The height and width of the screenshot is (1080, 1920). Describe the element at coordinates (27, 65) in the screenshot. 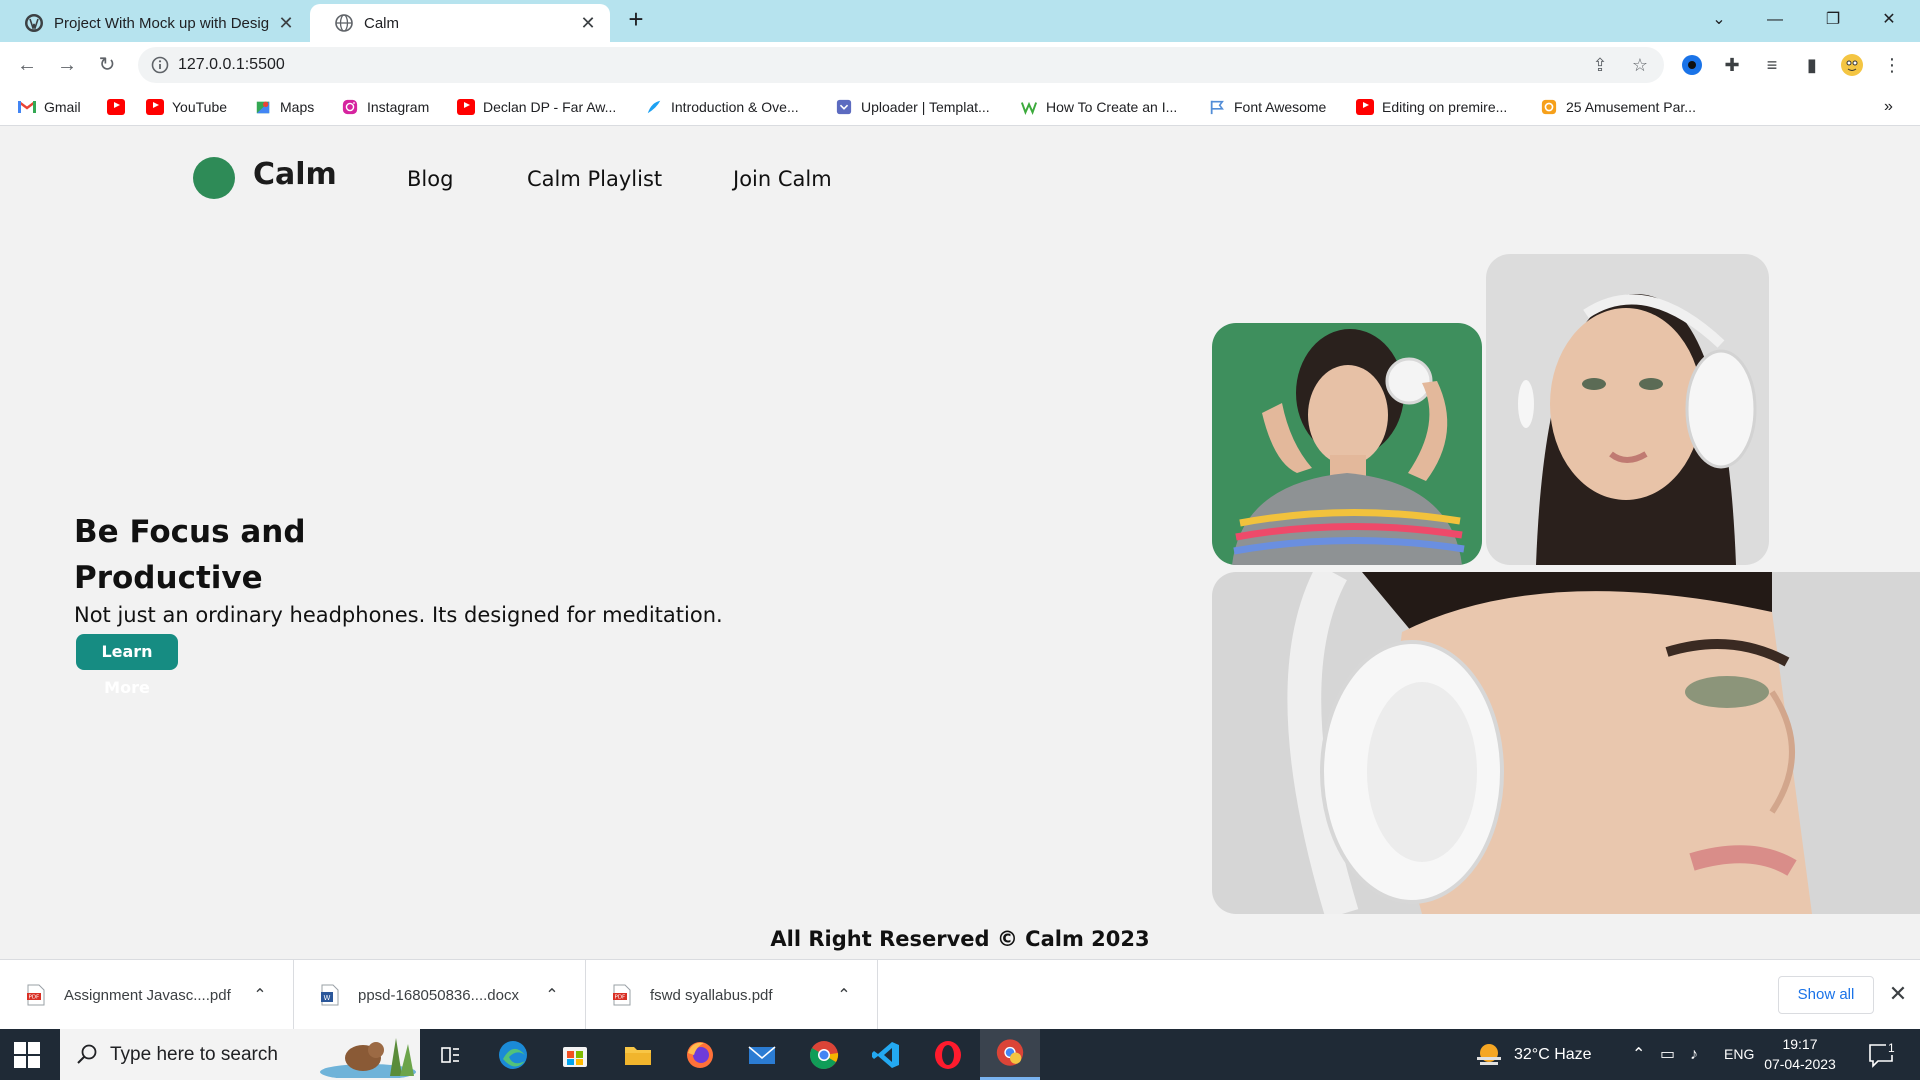

I see `back-button: ←` at that location.